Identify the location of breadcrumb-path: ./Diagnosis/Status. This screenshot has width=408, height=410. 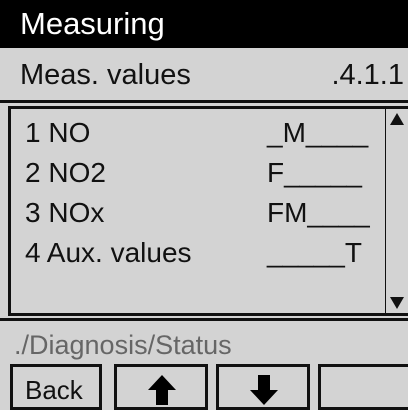
(123, 345).